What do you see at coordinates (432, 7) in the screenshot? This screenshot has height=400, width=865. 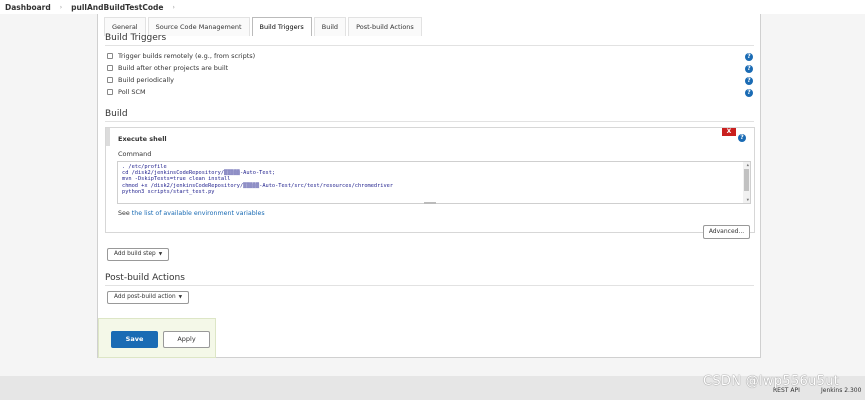 I see `breadcrumb: Dashboard › pullAndBuildTestCode ›` at bounding box center [432, 7].